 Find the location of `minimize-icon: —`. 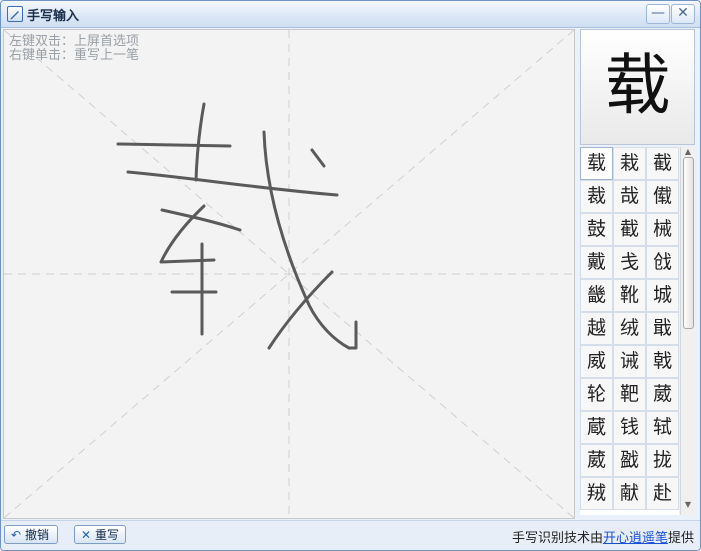

minimize-icon: — is located at coordinates (658, 13).